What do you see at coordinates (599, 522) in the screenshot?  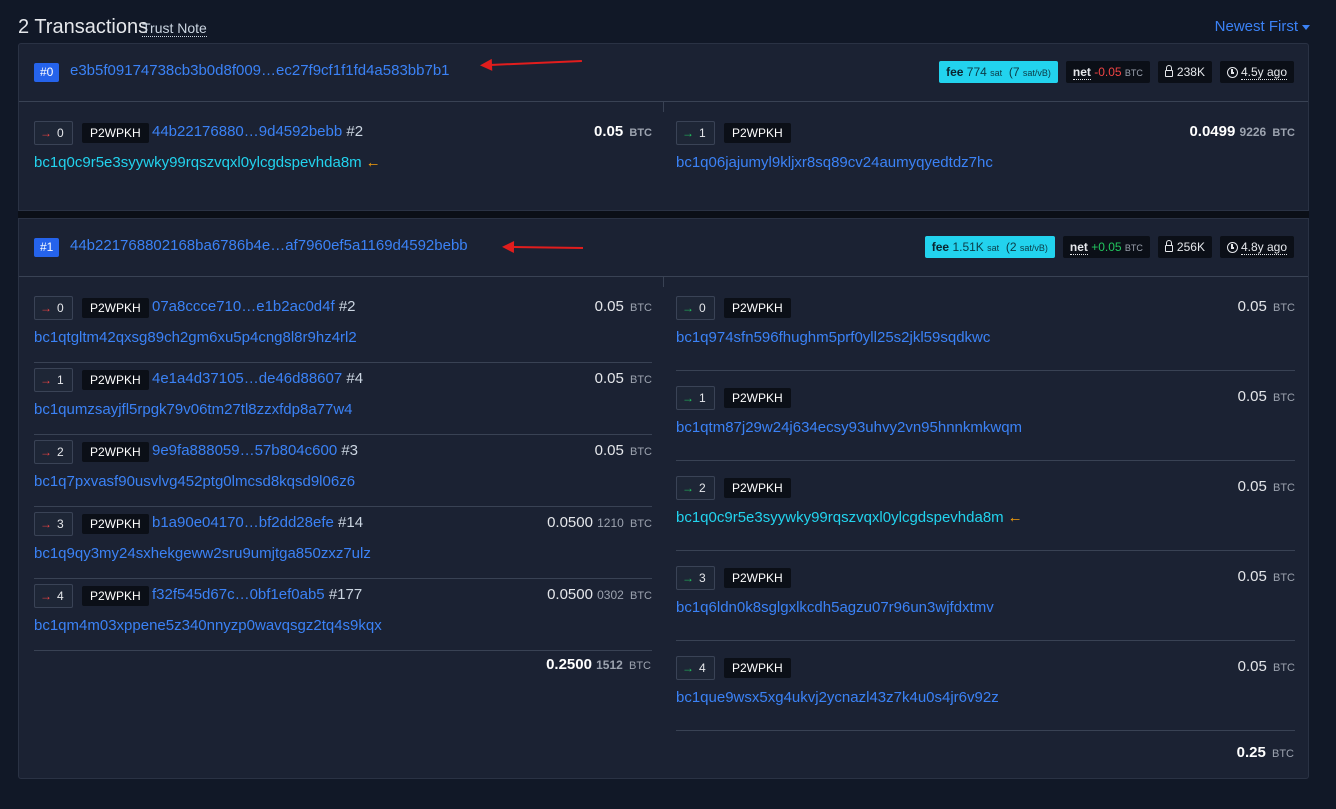 I see `input-amount: 0.0500 1210 BTC` at bounding box center [599, 522].